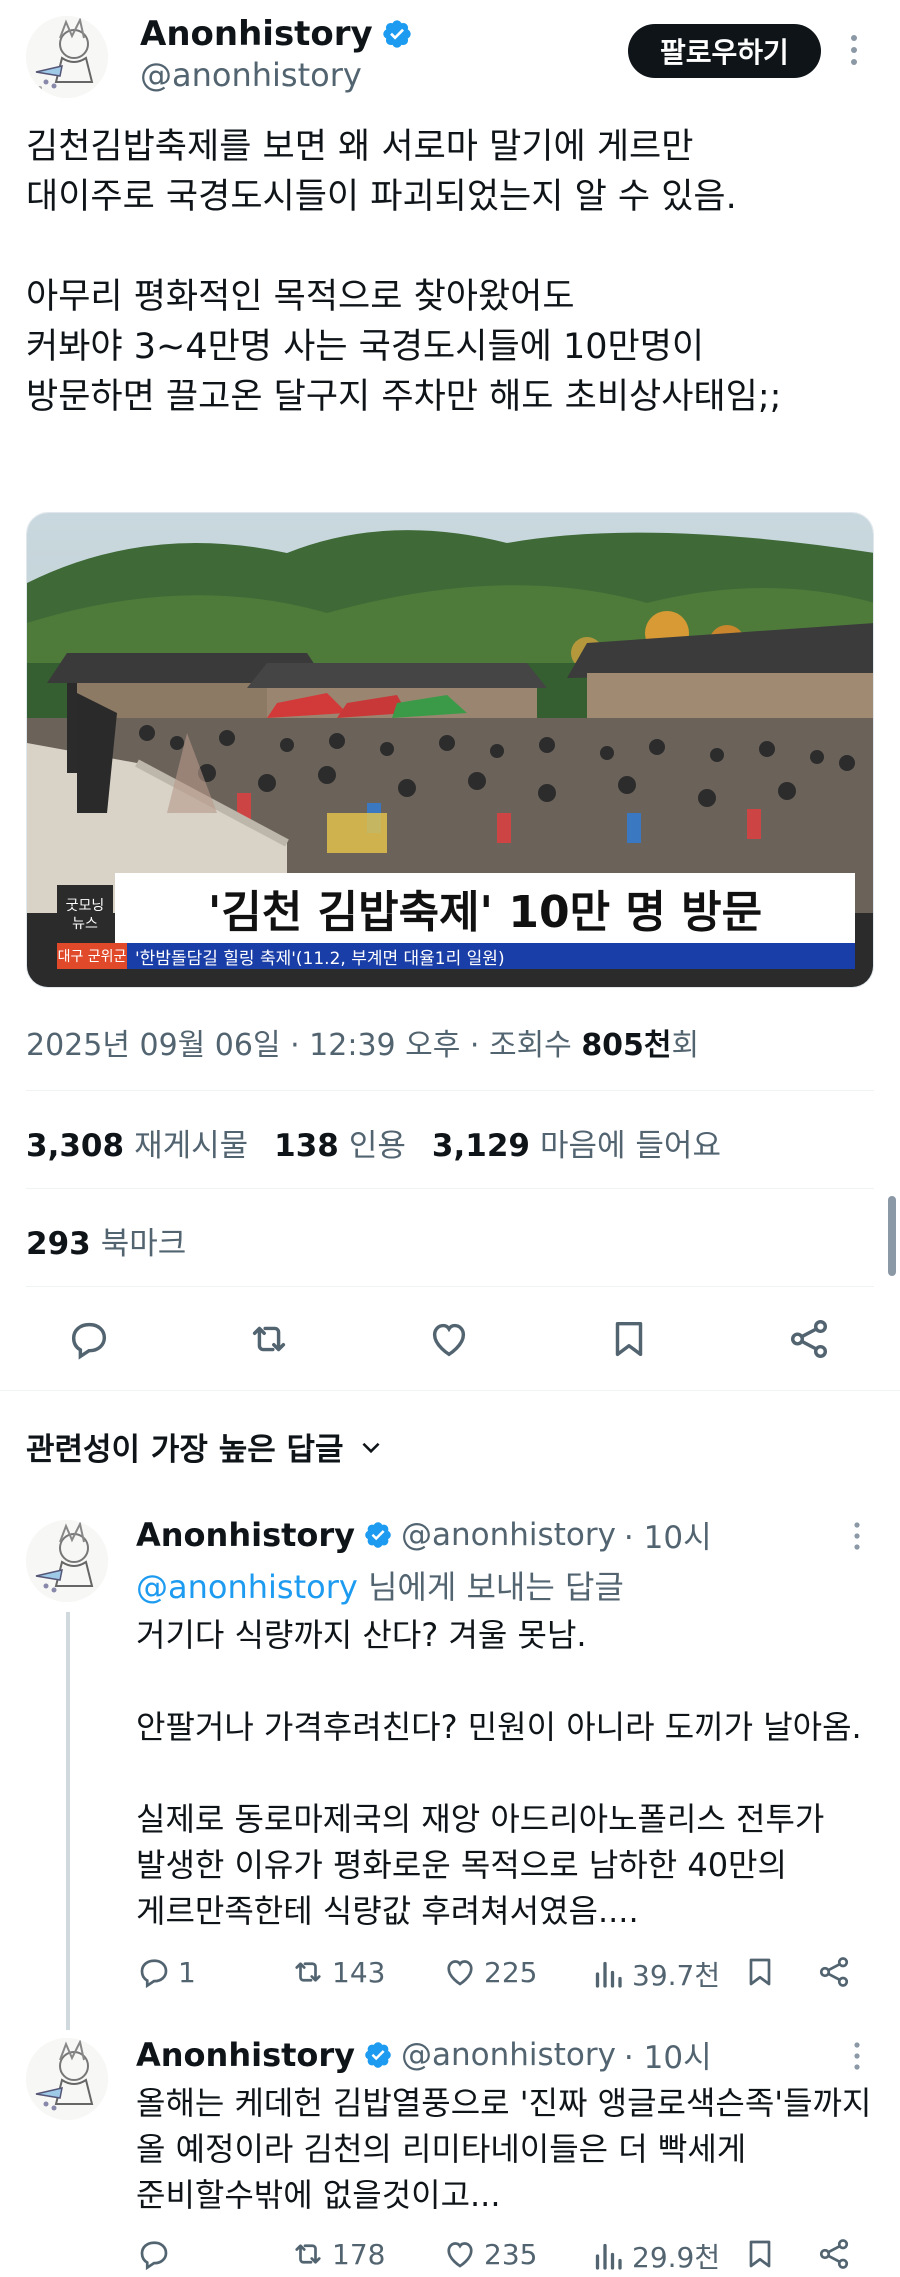 The width and height of the screenshot is (900, 2277). What do you see at coordinates (247, 1587) in the screenshot?
I see `replying-to-handle: @anonhistory` at bounding box center [247, 1587].